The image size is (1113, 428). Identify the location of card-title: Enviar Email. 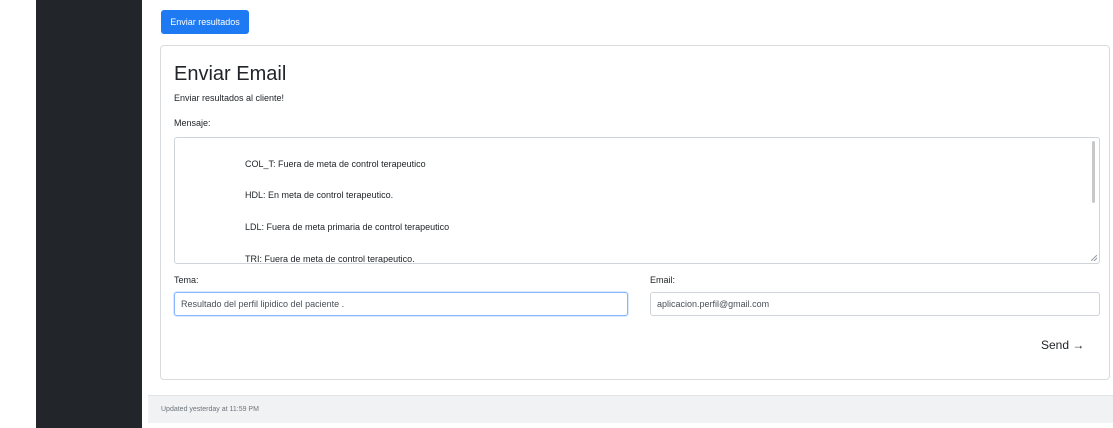
(230, 74).